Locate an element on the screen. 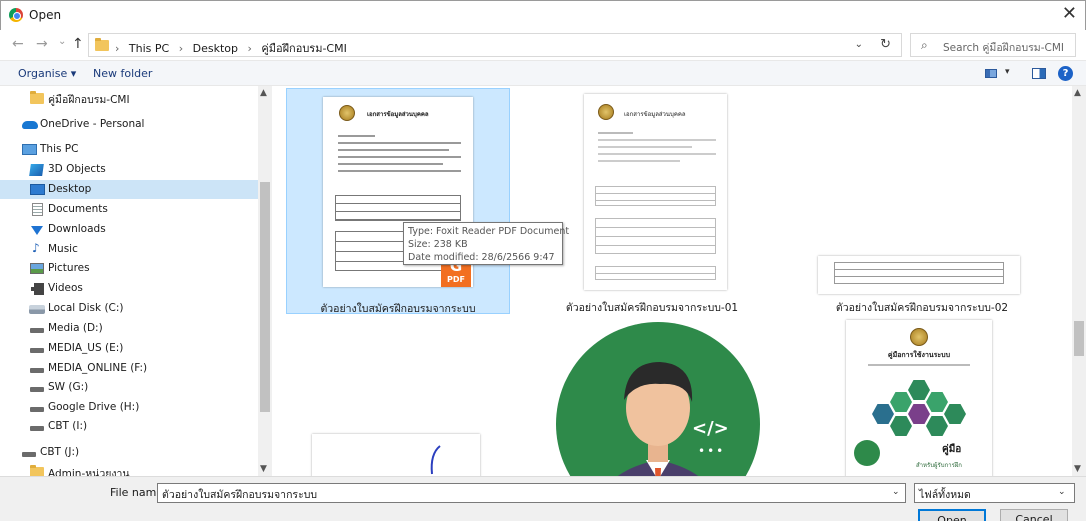  sidebar-item-label: Media (D:) is located at coordinates (75, 328).